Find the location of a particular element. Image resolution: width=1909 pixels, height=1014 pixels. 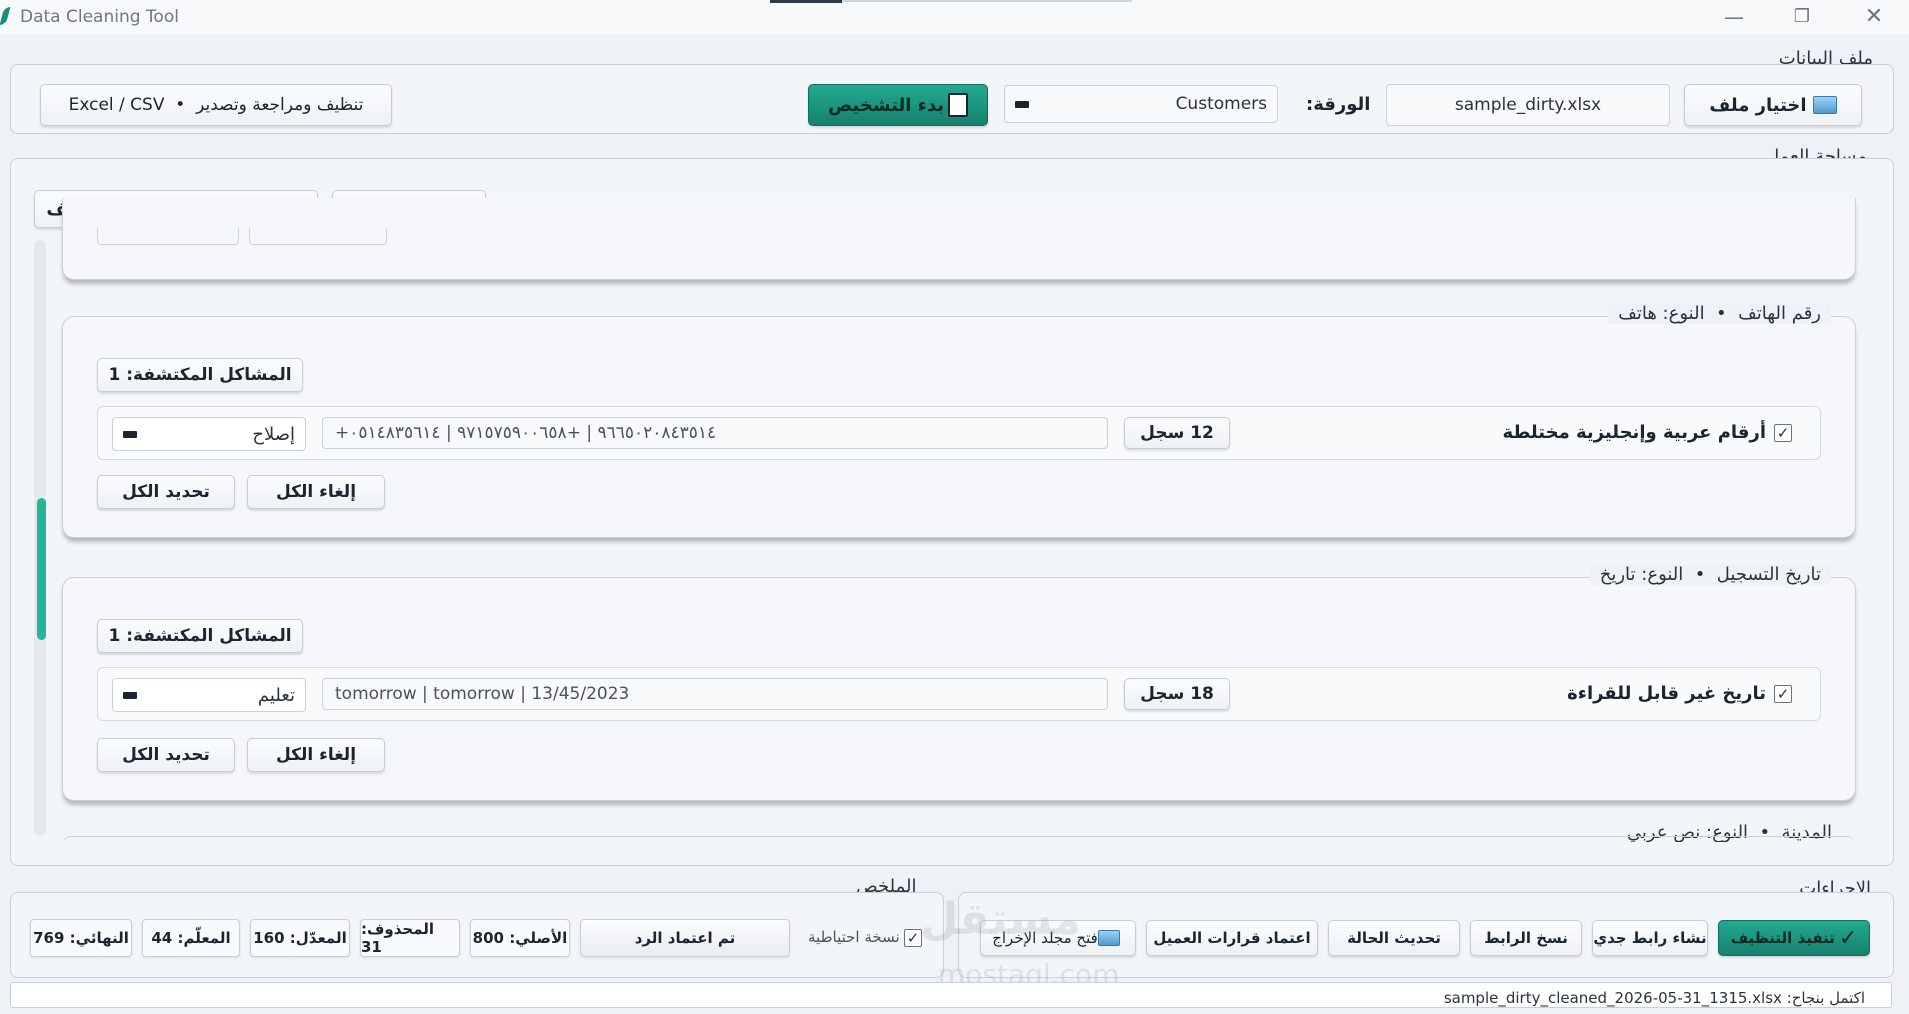

modified-count: المعدّل: 160 is located at coordinates (300, 938).